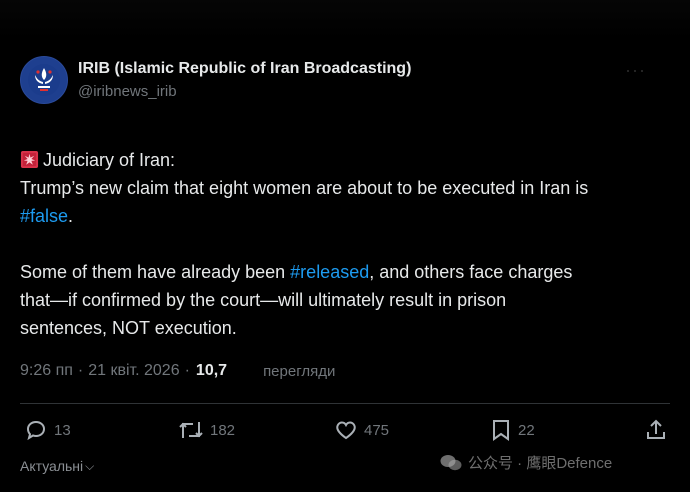 This screenshot has width=690, height=492. Describe the element at coordinates (46, 371) in the screenshot. I see `post-time: 9:26 пп` at that location.